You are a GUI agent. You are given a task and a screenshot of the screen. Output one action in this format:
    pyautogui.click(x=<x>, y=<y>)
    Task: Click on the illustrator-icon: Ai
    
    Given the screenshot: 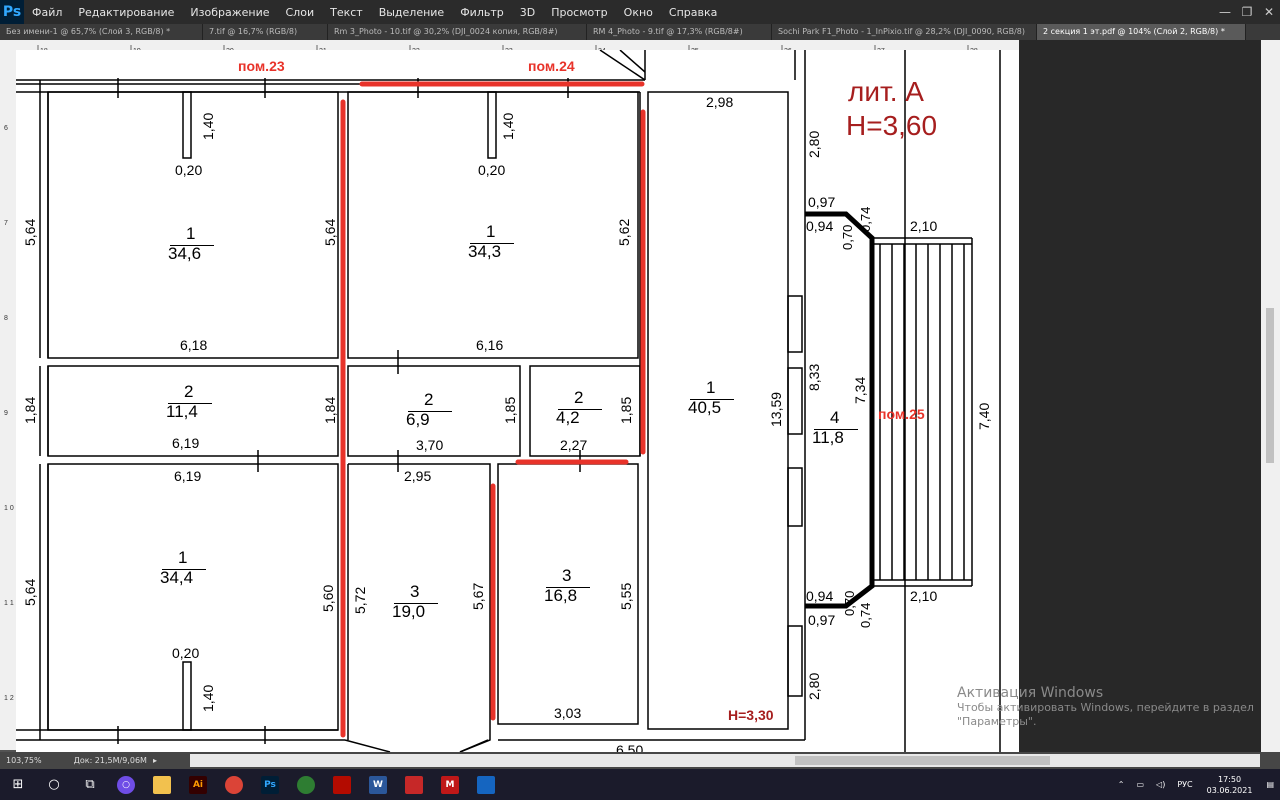 What is the action you would take?
    pyautogui.click(x=198, y=784)
    